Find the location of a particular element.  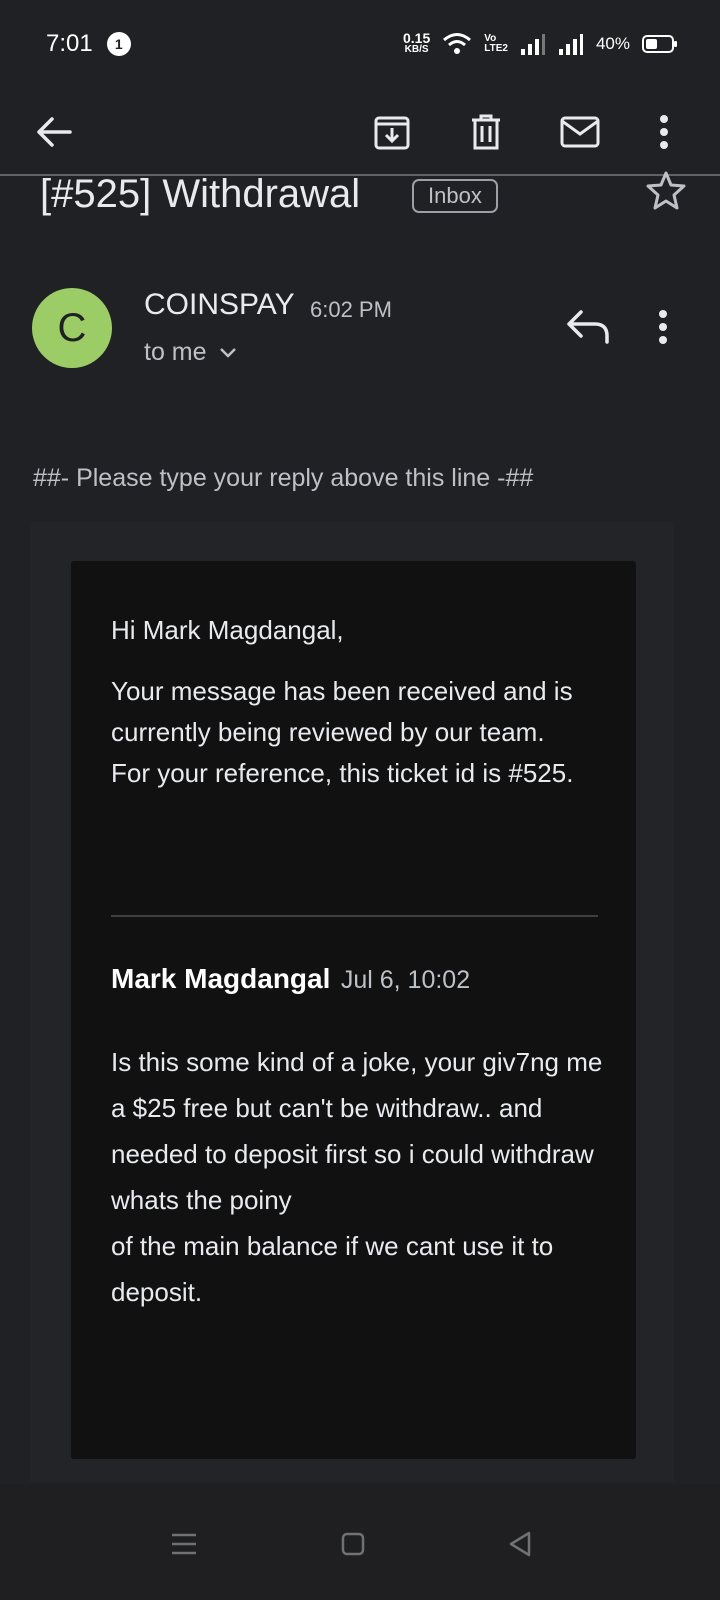

delete-button is located at coordinates (486, 132).